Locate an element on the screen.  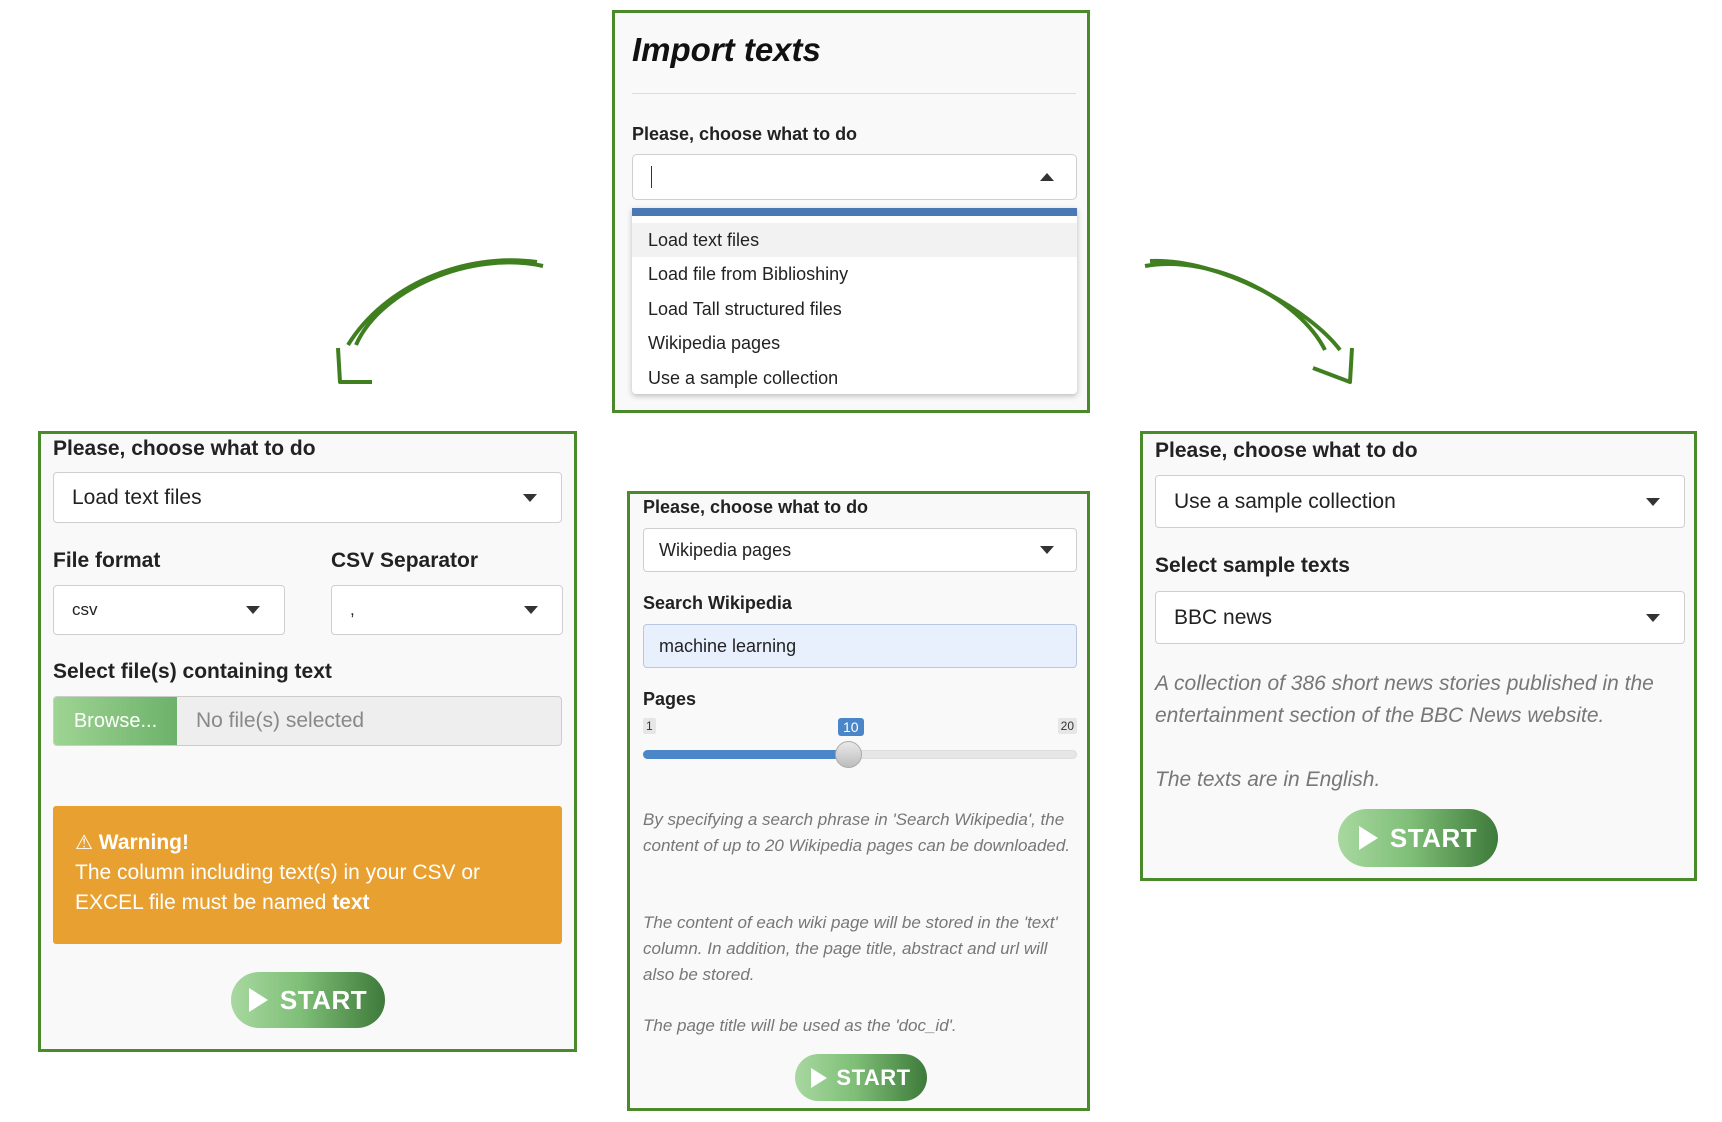
warning-bold-text: text is located at coordinates (351, 902).